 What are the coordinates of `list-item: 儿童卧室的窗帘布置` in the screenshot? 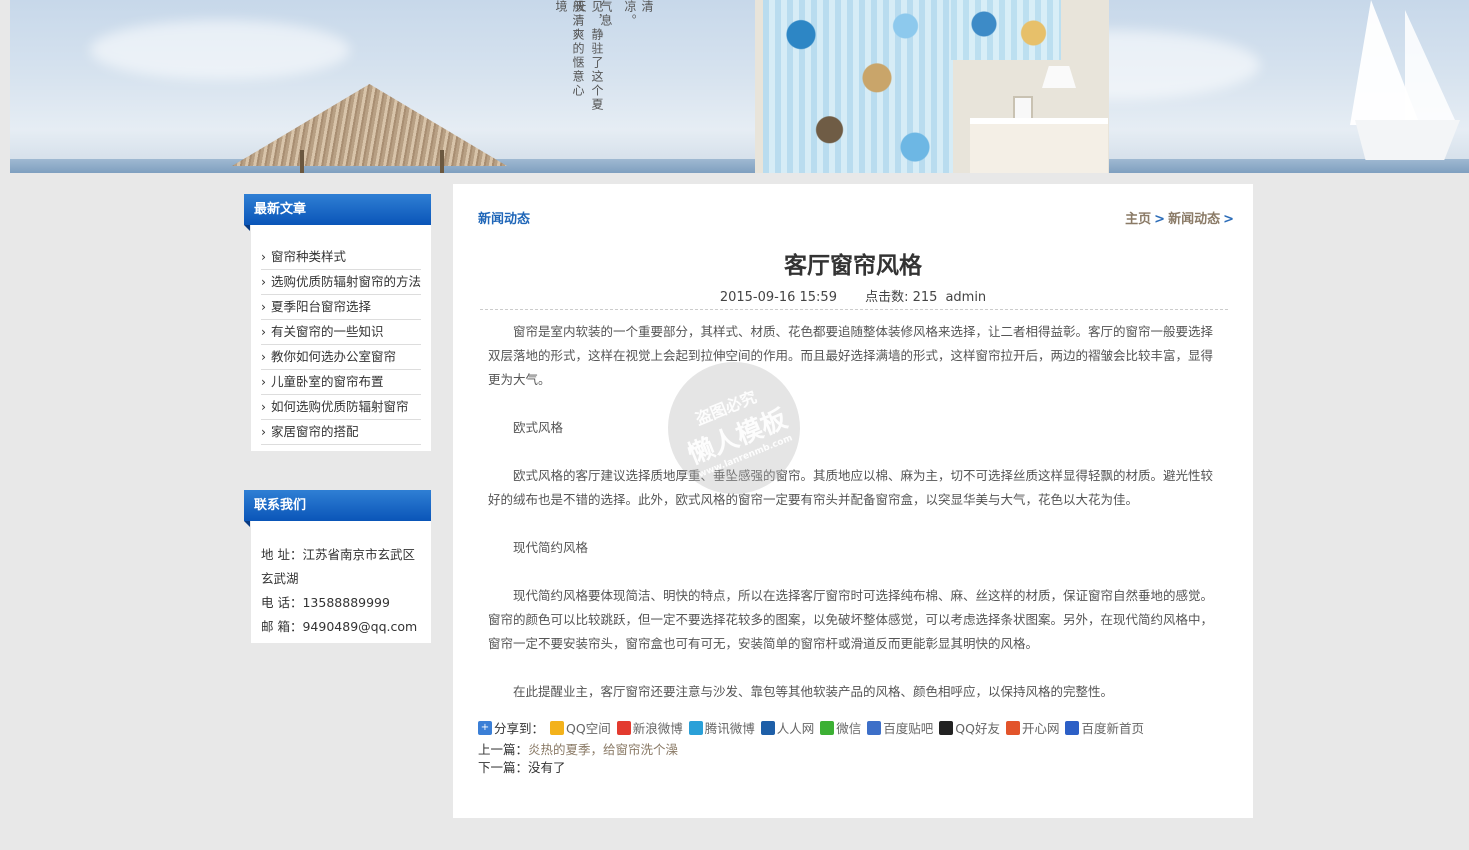 It's located at (341, 382).